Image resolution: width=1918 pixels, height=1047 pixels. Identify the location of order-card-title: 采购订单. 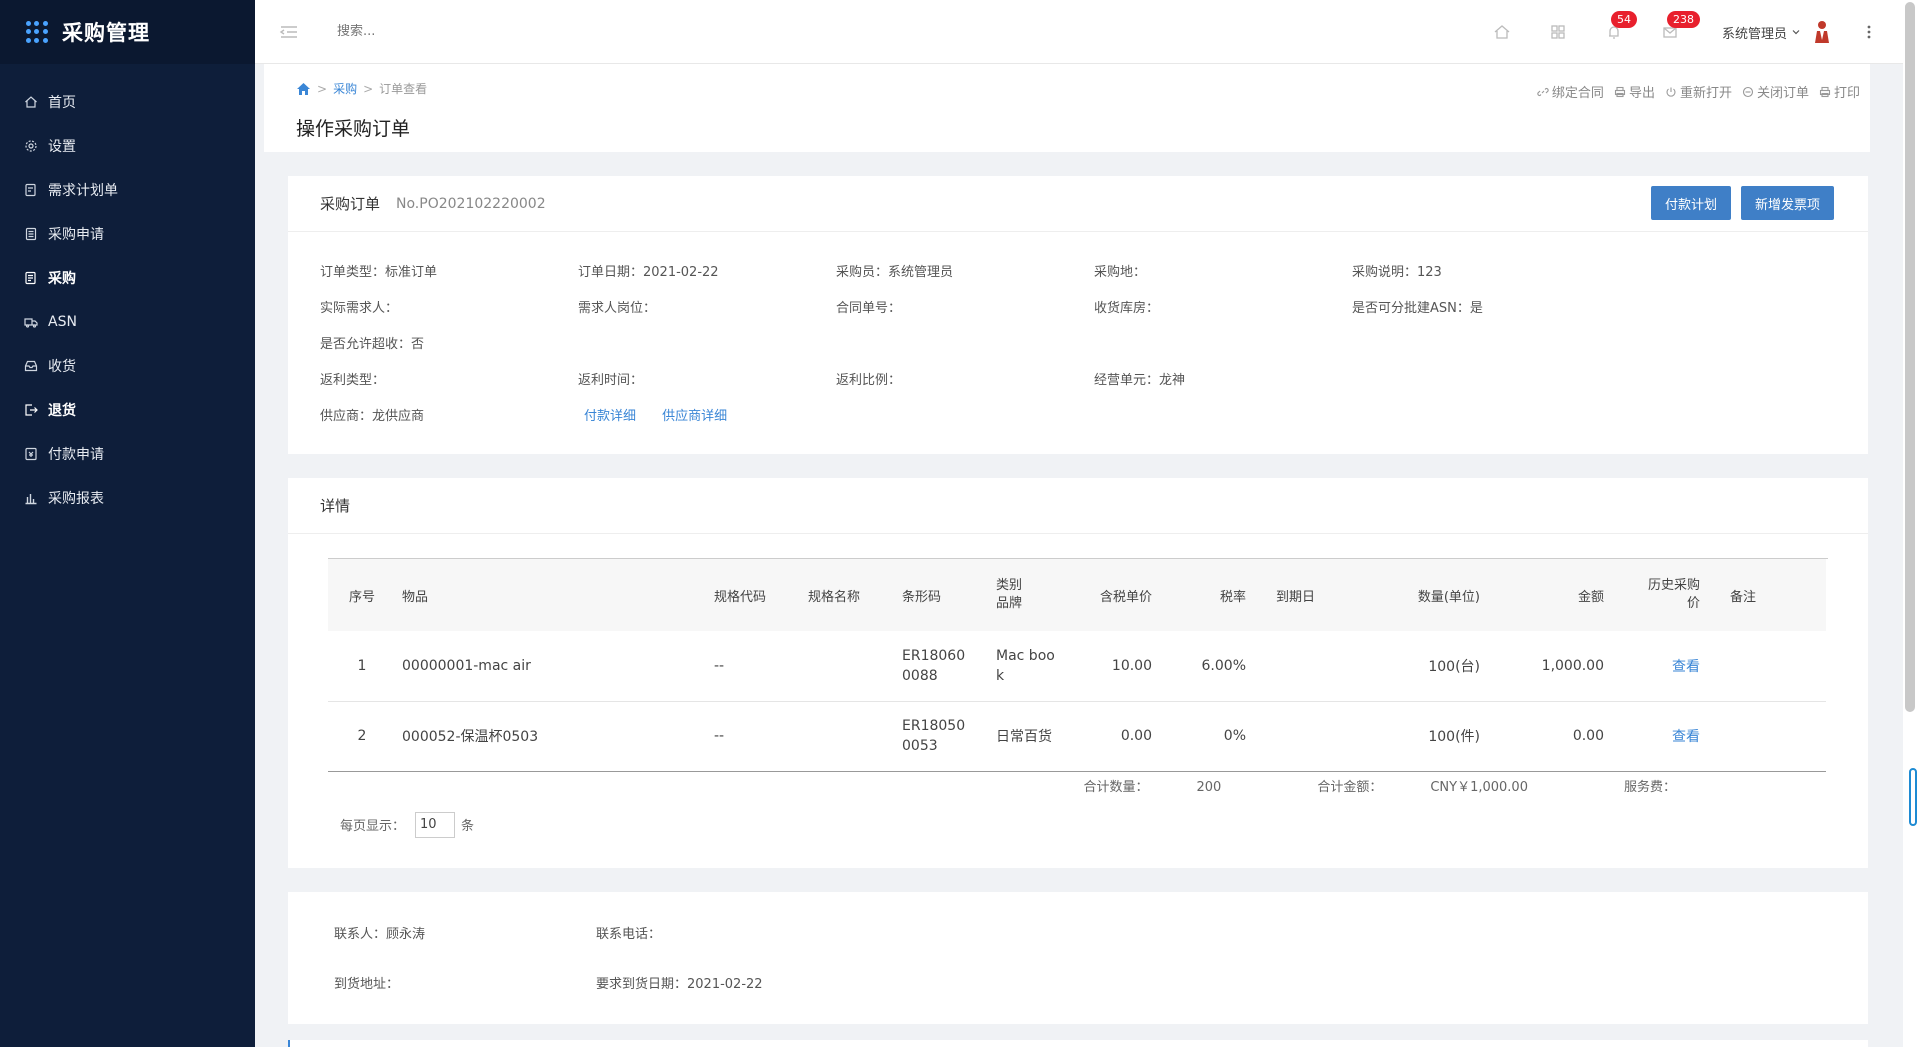
(350, 204).